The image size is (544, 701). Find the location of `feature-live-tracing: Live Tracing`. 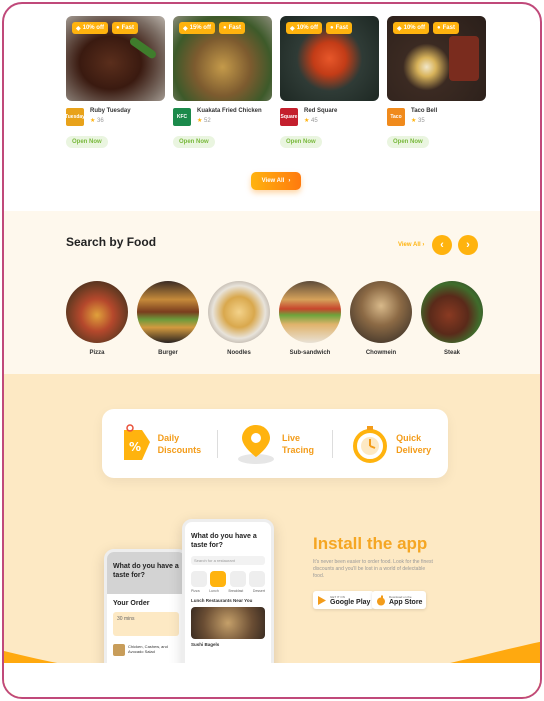

feature-live-tracing: Live Tracing is located at coordinates (275, 444).